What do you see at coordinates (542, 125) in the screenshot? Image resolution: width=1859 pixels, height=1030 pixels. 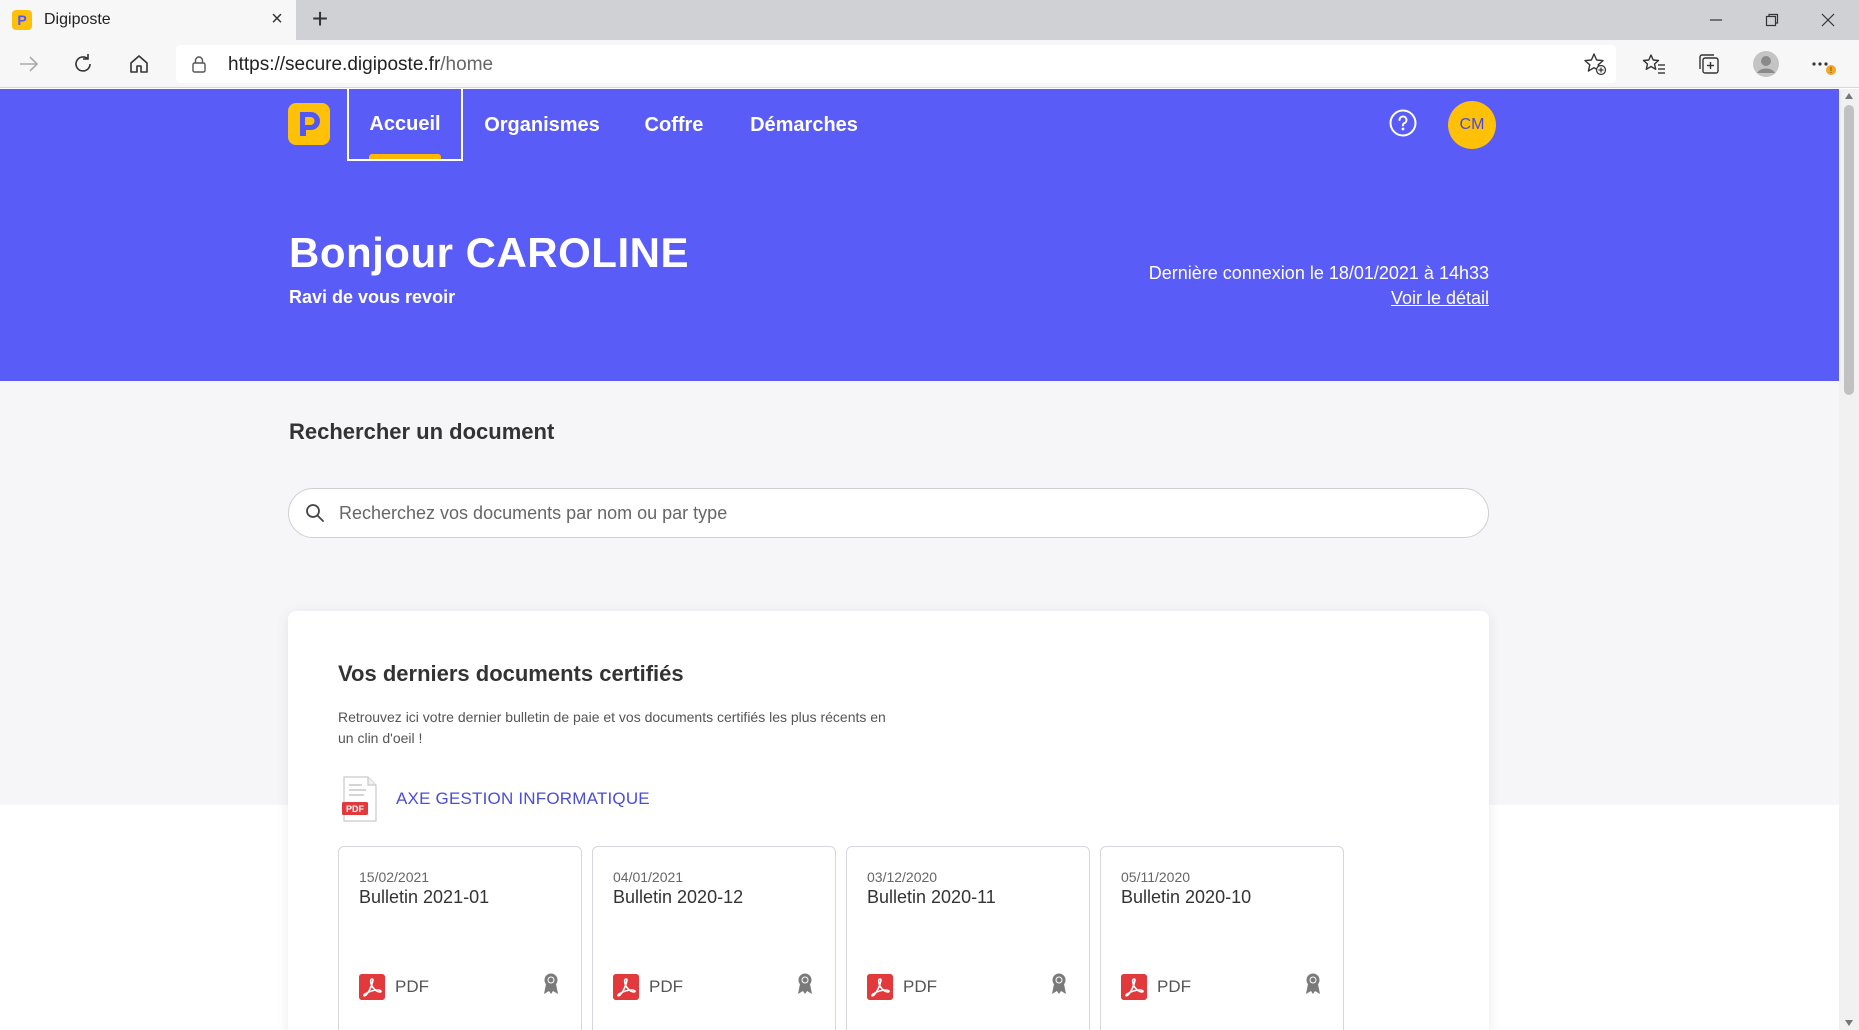 I see `nav-organismes: Organismes` at bounding box center [542, 125].